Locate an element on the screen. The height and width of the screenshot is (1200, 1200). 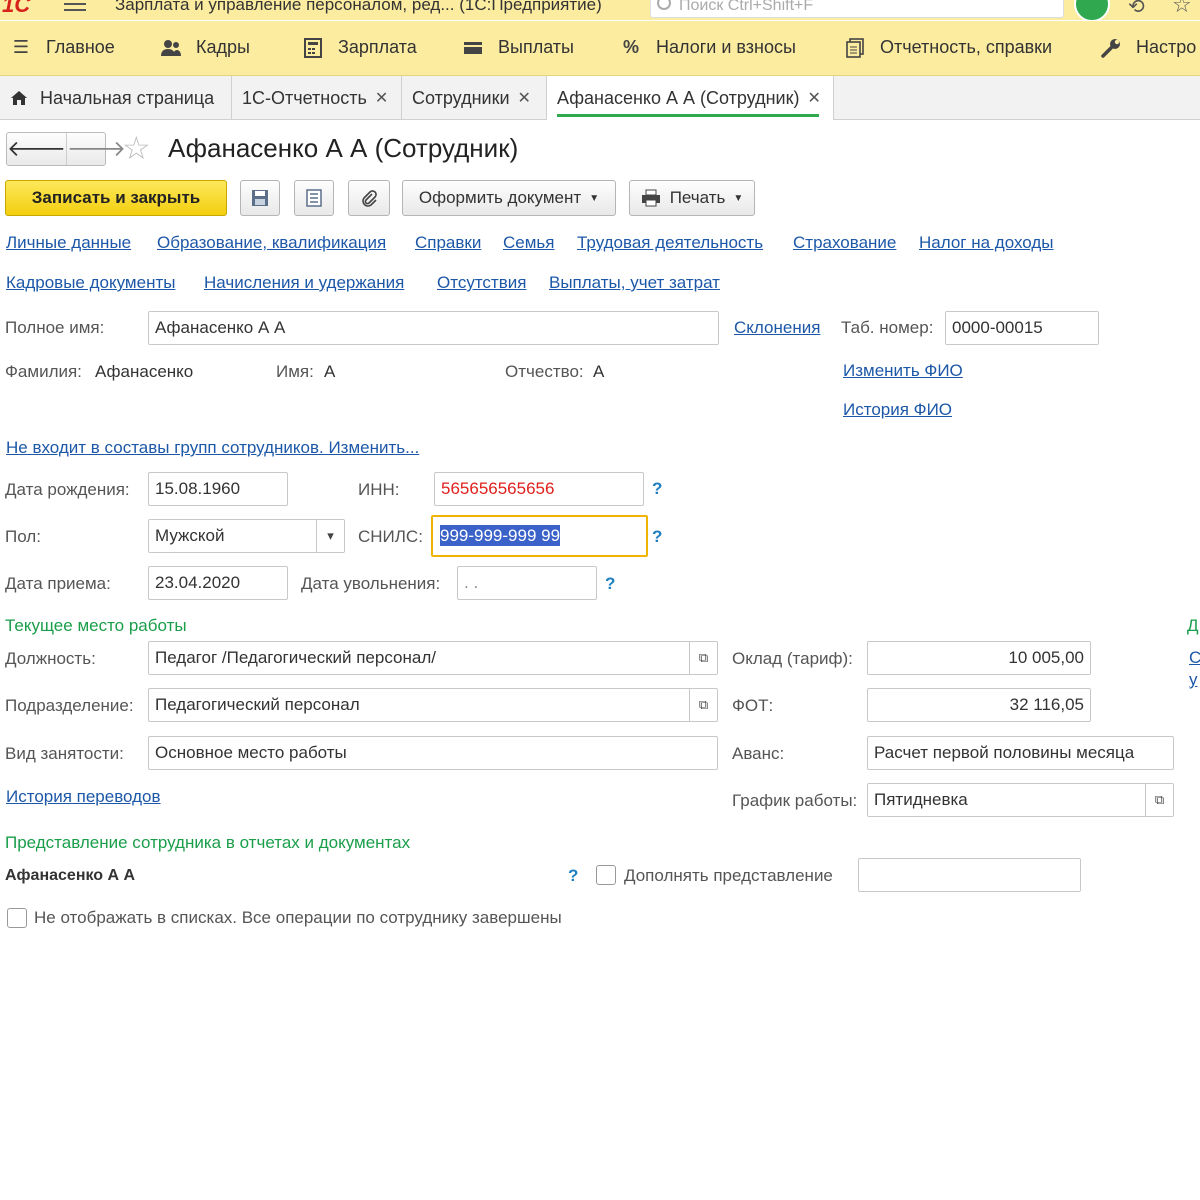
history-icon: ⟲ is located at coordinates (1136, 9).